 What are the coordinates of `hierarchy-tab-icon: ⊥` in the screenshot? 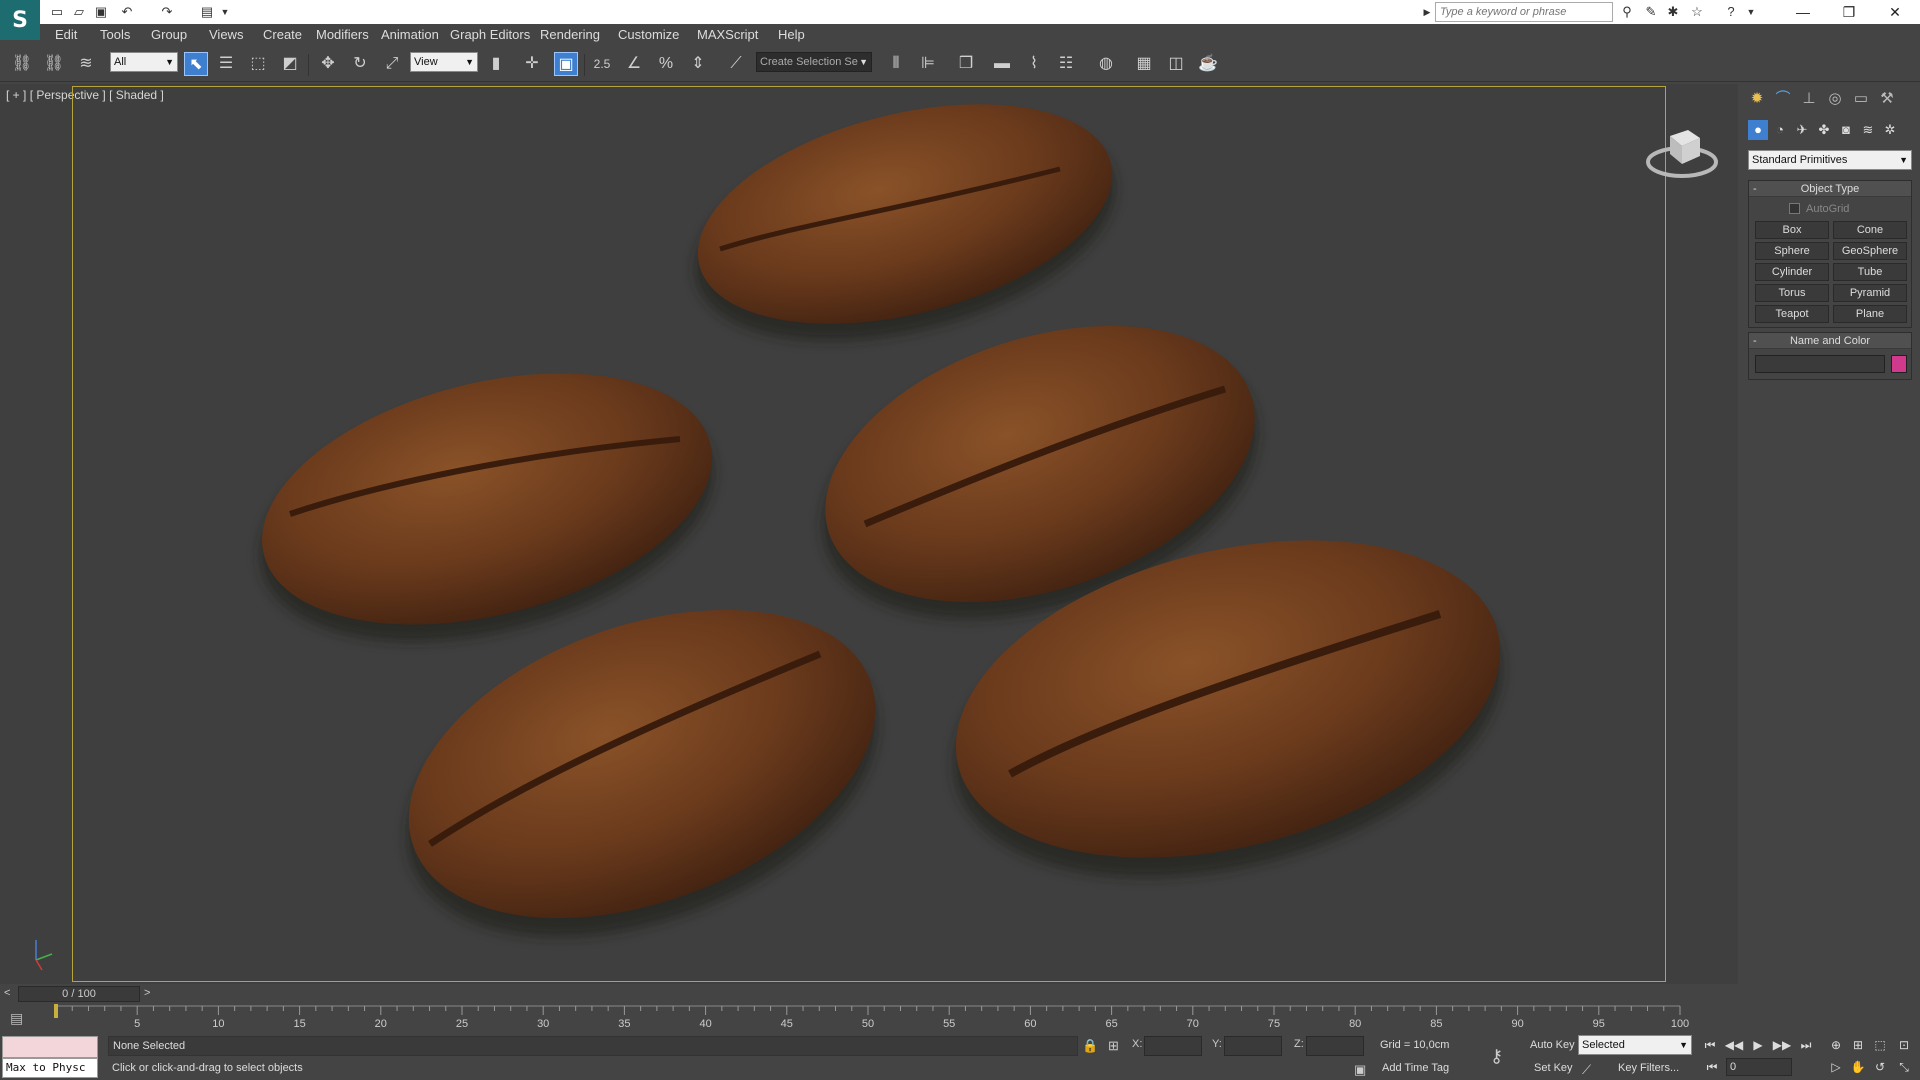 It's located at (1809, 99).